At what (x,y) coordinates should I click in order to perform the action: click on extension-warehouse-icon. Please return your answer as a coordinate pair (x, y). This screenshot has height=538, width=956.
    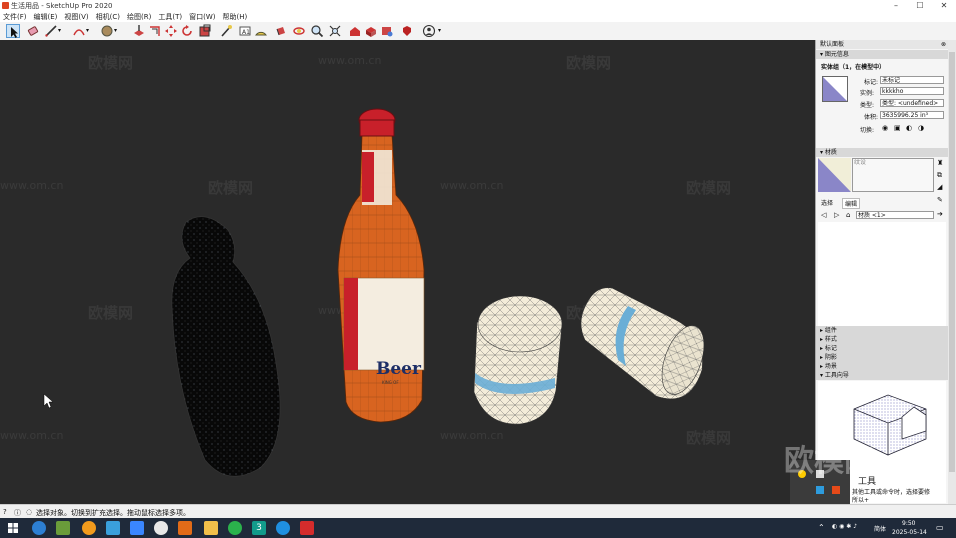
    Looking at the image, I should click on (371, 31).